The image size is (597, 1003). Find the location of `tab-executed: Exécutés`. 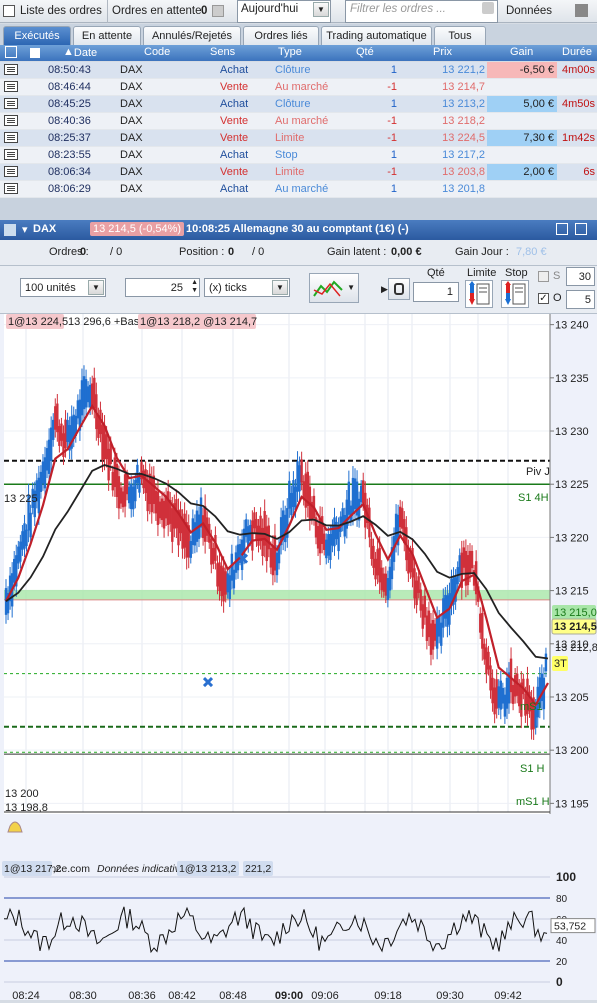

tab-executed: Exécutés is located at coordinates (37, 35).